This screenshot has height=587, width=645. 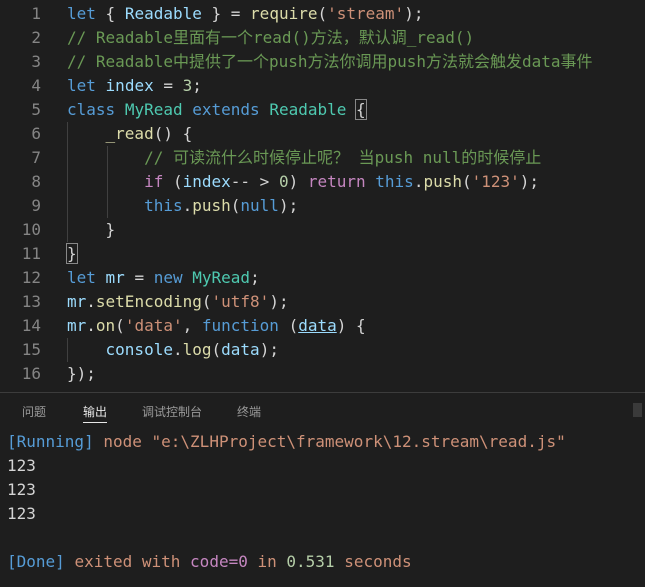 What do you see at coordinates (31, 301) in the screenshot?
I see `line-number: 13` at bounding box center [31, 301].